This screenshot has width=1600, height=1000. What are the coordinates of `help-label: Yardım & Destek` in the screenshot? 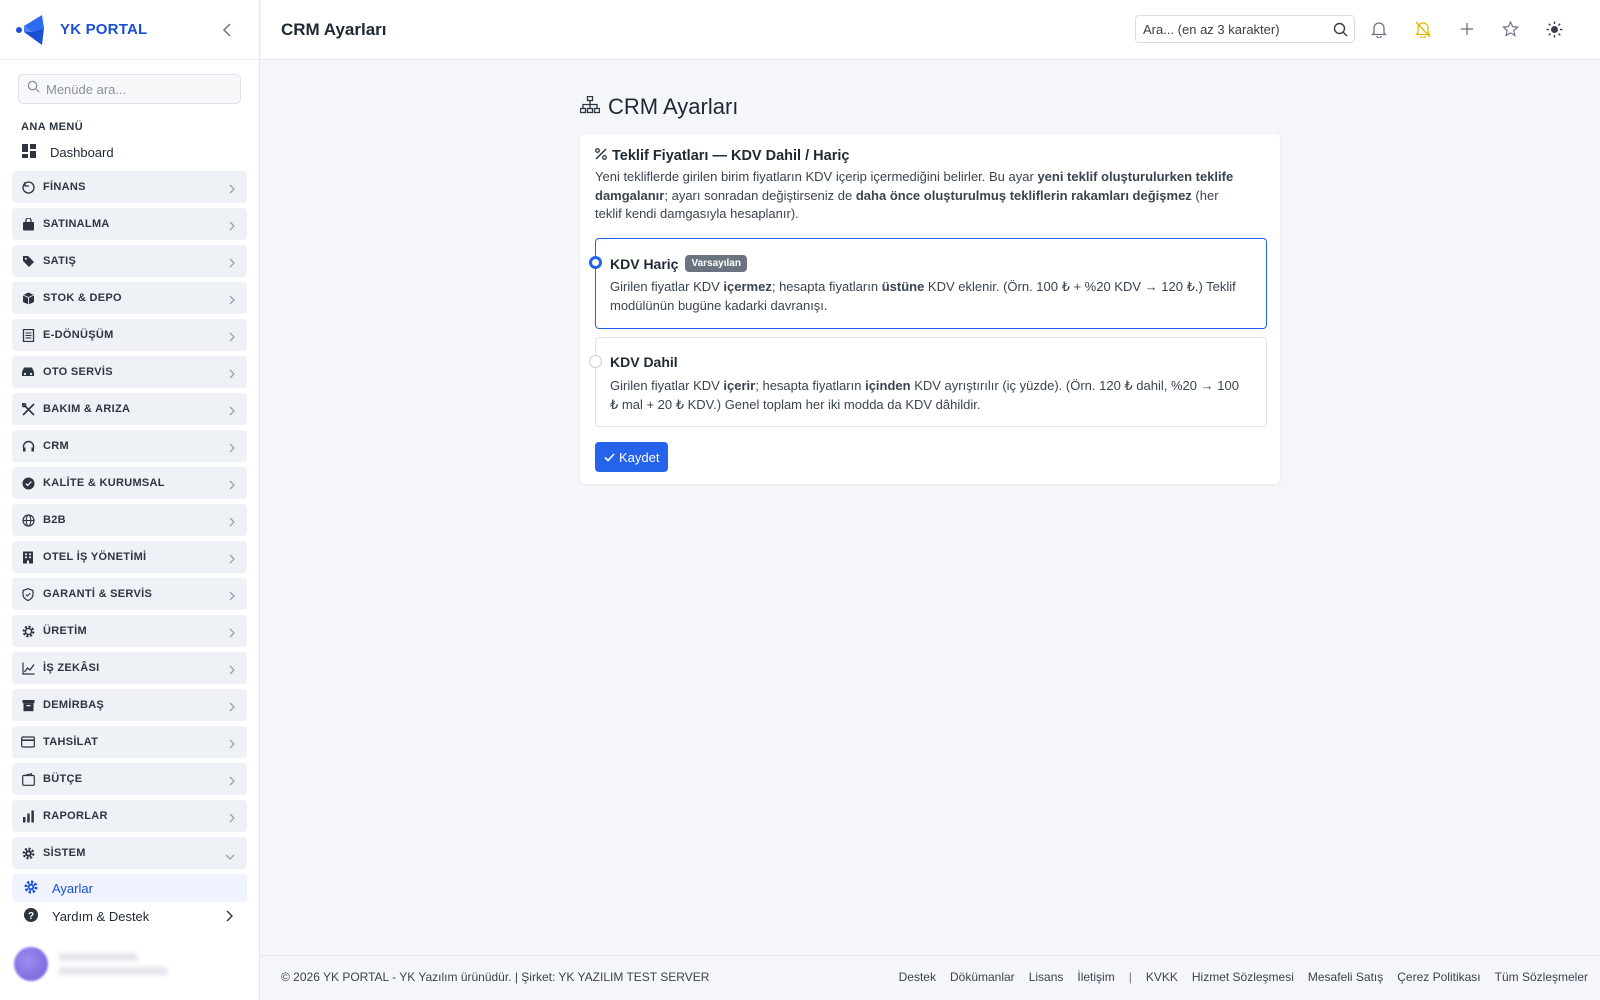 It's located at (101, 916).